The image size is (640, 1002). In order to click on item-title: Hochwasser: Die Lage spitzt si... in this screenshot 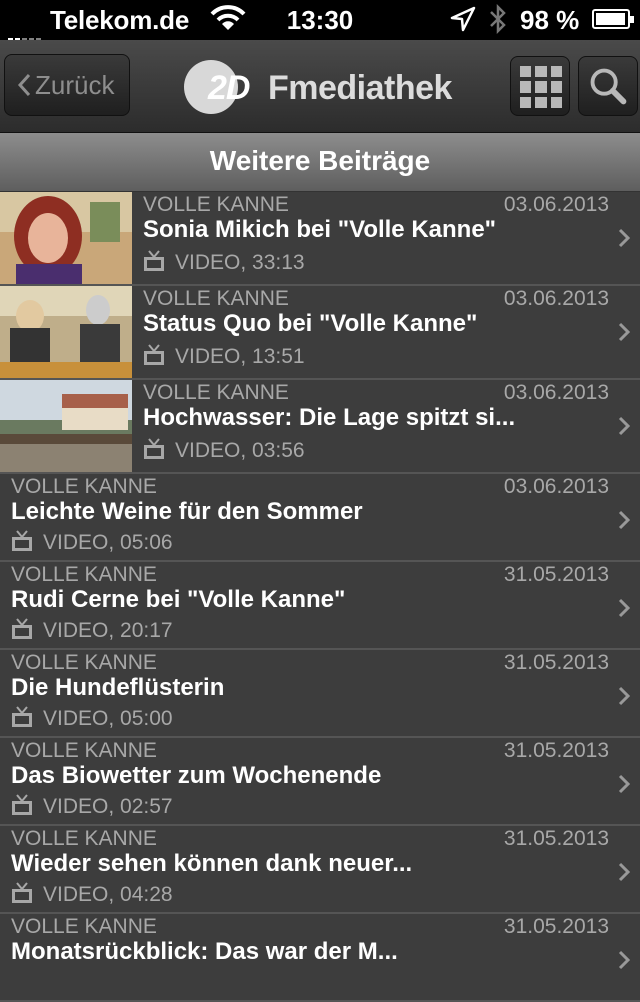, I will do `click(329, 417)`.